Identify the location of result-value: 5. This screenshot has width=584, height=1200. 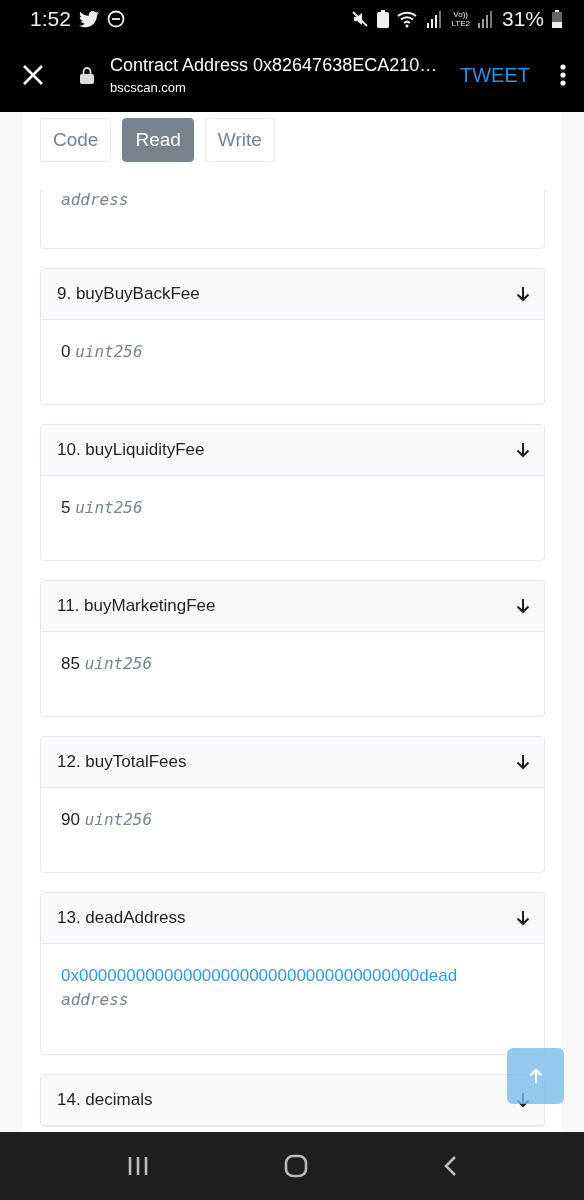
(66, 507).